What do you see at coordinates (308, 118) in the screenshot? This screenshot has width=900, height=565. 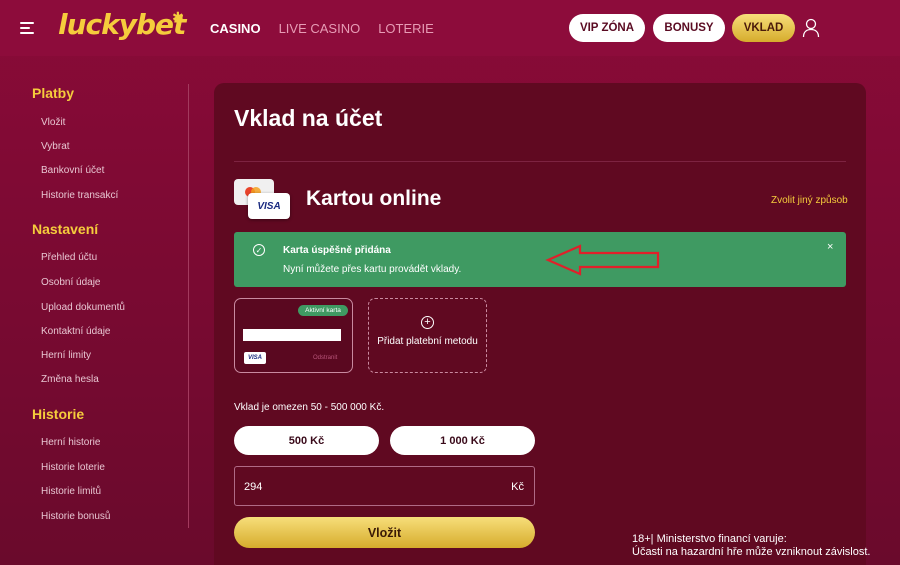 I see `page-title: Vklad na účet` at bounding box center [308, 118].